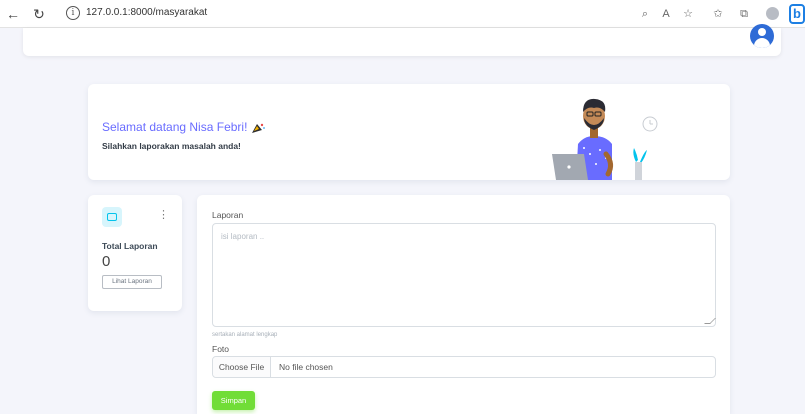 This screenshot has width=805, height=414. What do you see at coordinates (228, 215) in the screenshot?
I see `laporan-label: Laporan` at bounding box center [228, 215].